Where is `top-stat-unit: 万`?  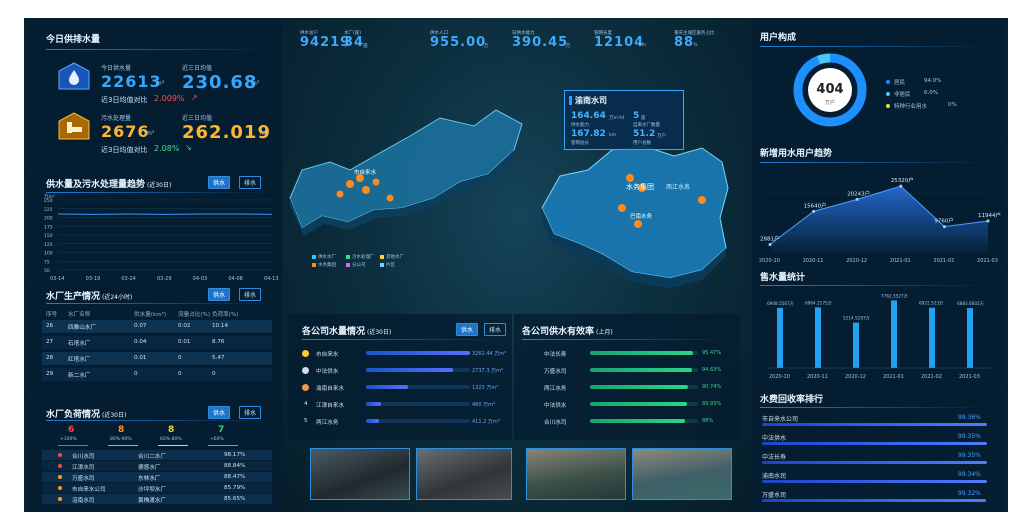 top-stat-unit: 万 is located at coordinates (486, 46).